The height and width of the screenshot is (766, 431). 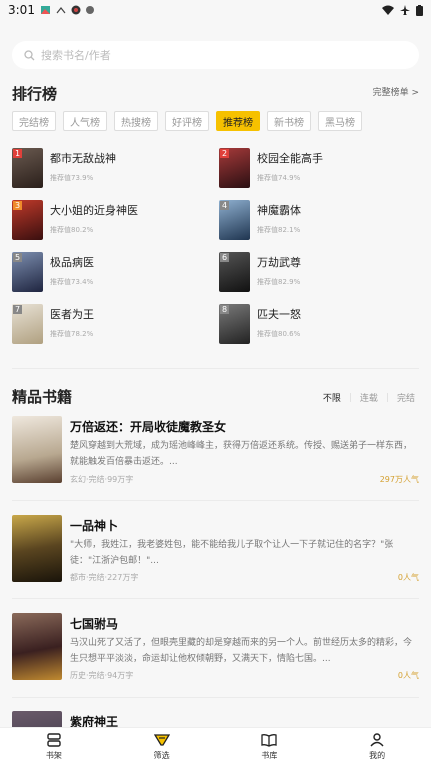 What do you see at coordinates (85, 121) in the screenshot?
I see `tab-popular: 人气榜` at bounding box center [85, 121].